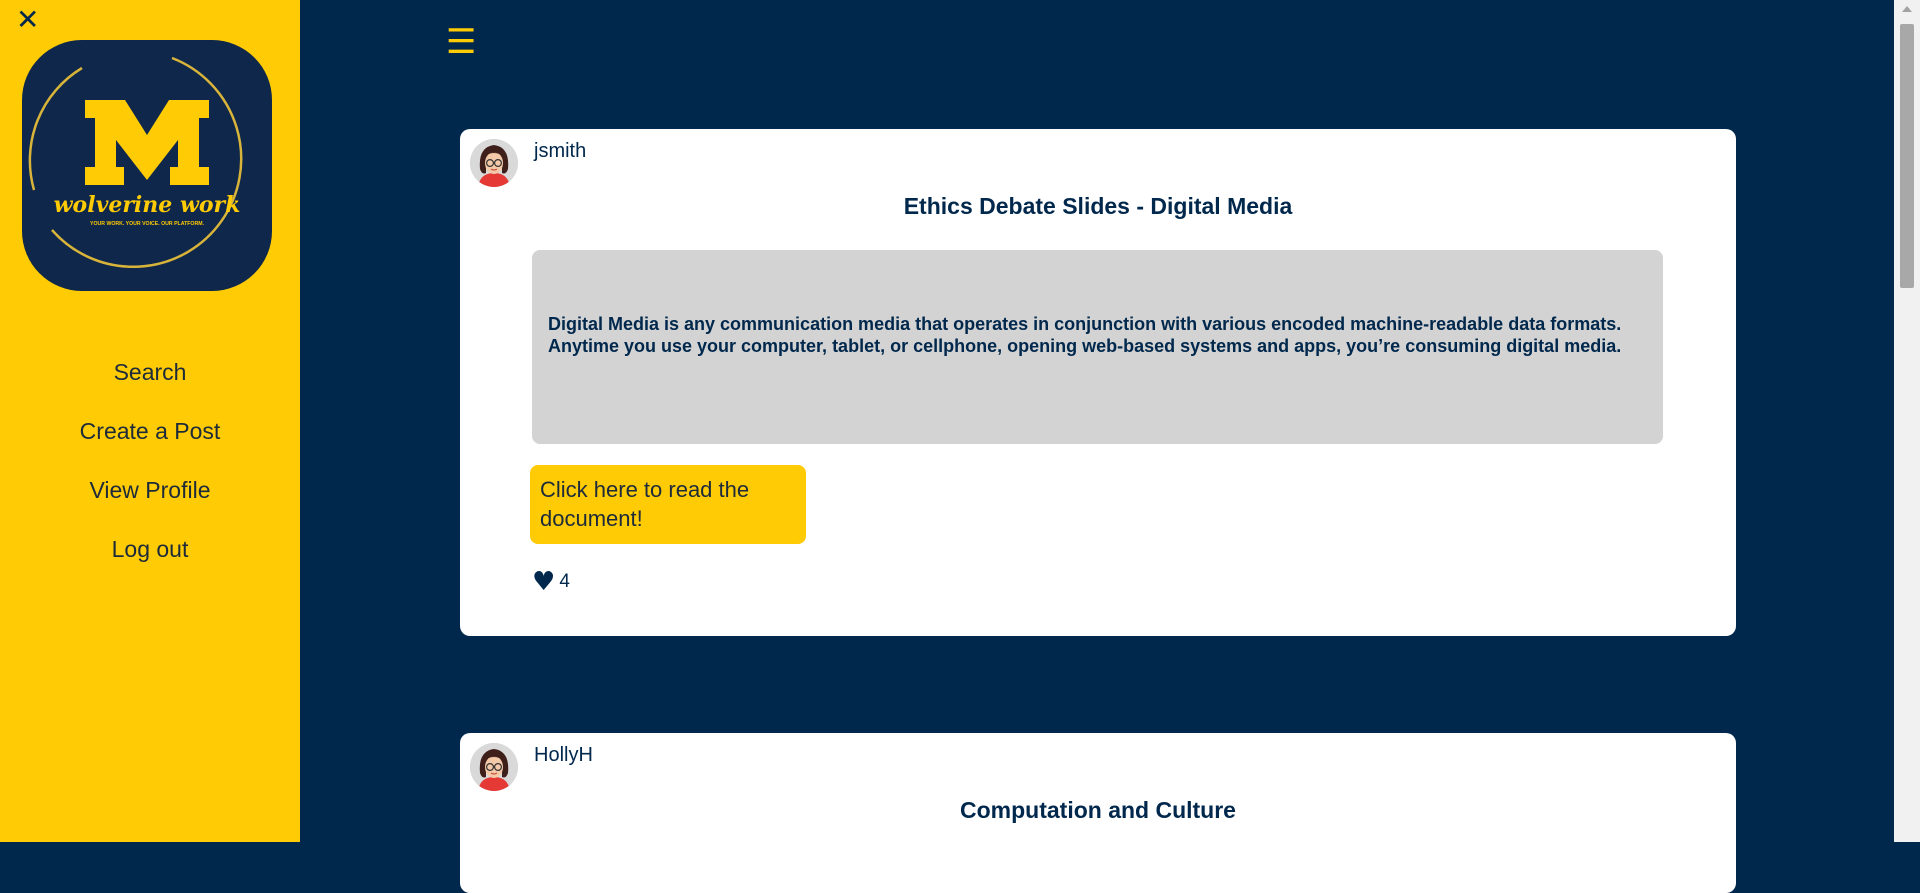  What do you see at coordinates (668, 504) in the screenshot?
I see `read-document-button: Click here to read the document!` at bounding box center [668, 504].